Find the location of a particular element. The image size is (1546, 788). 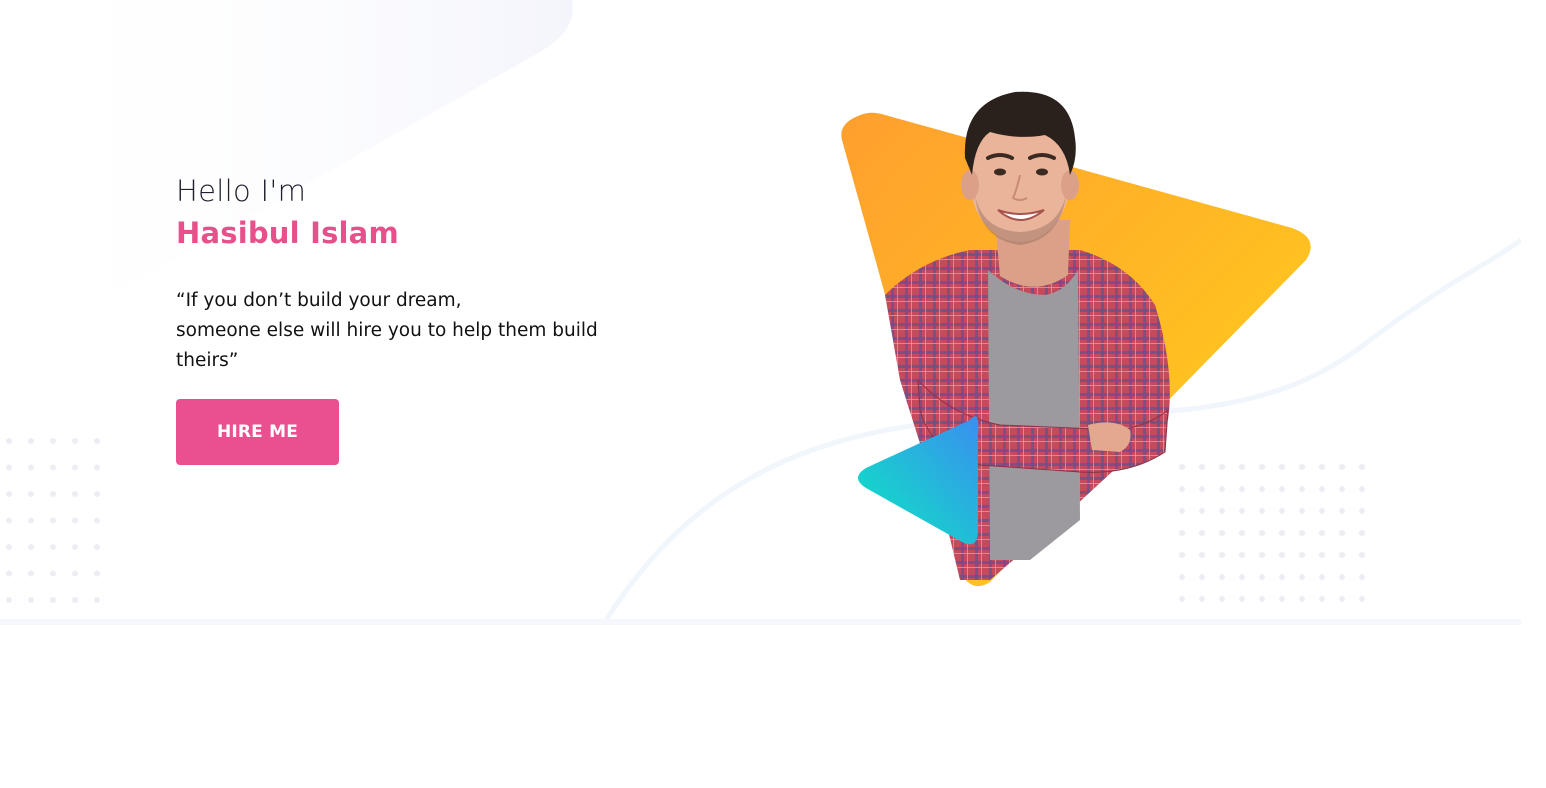

hand is located at coordinates (1109, 437).